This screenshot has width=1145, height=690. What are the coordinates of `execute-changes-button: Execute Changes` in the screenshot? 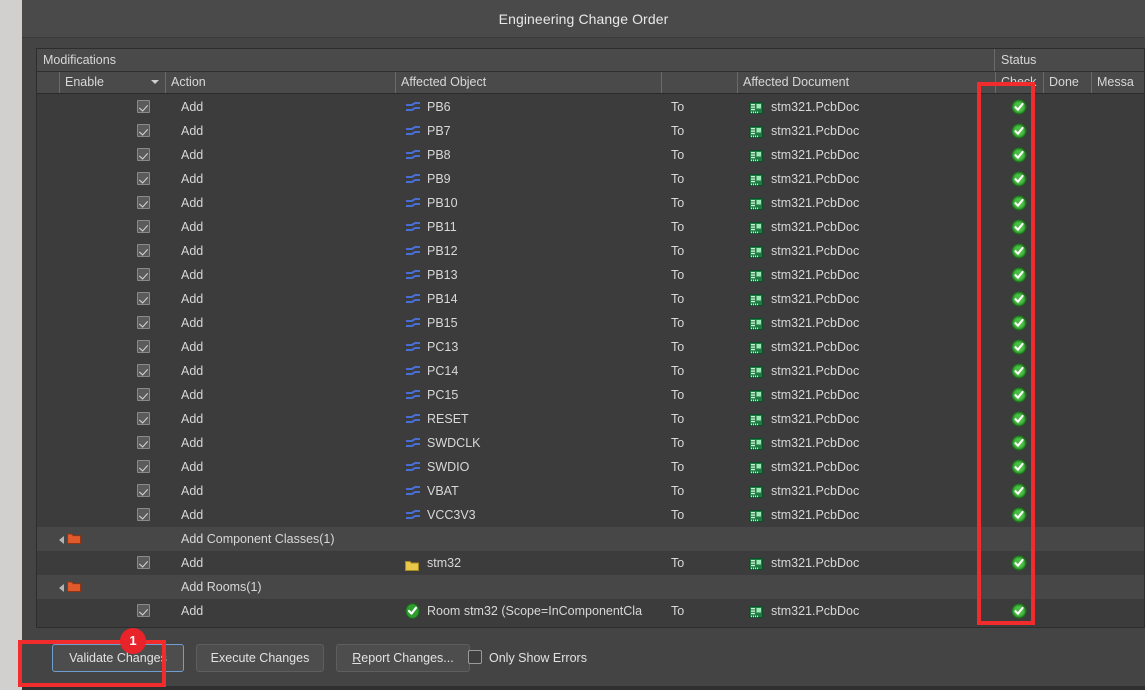 It's located at (260, 658).